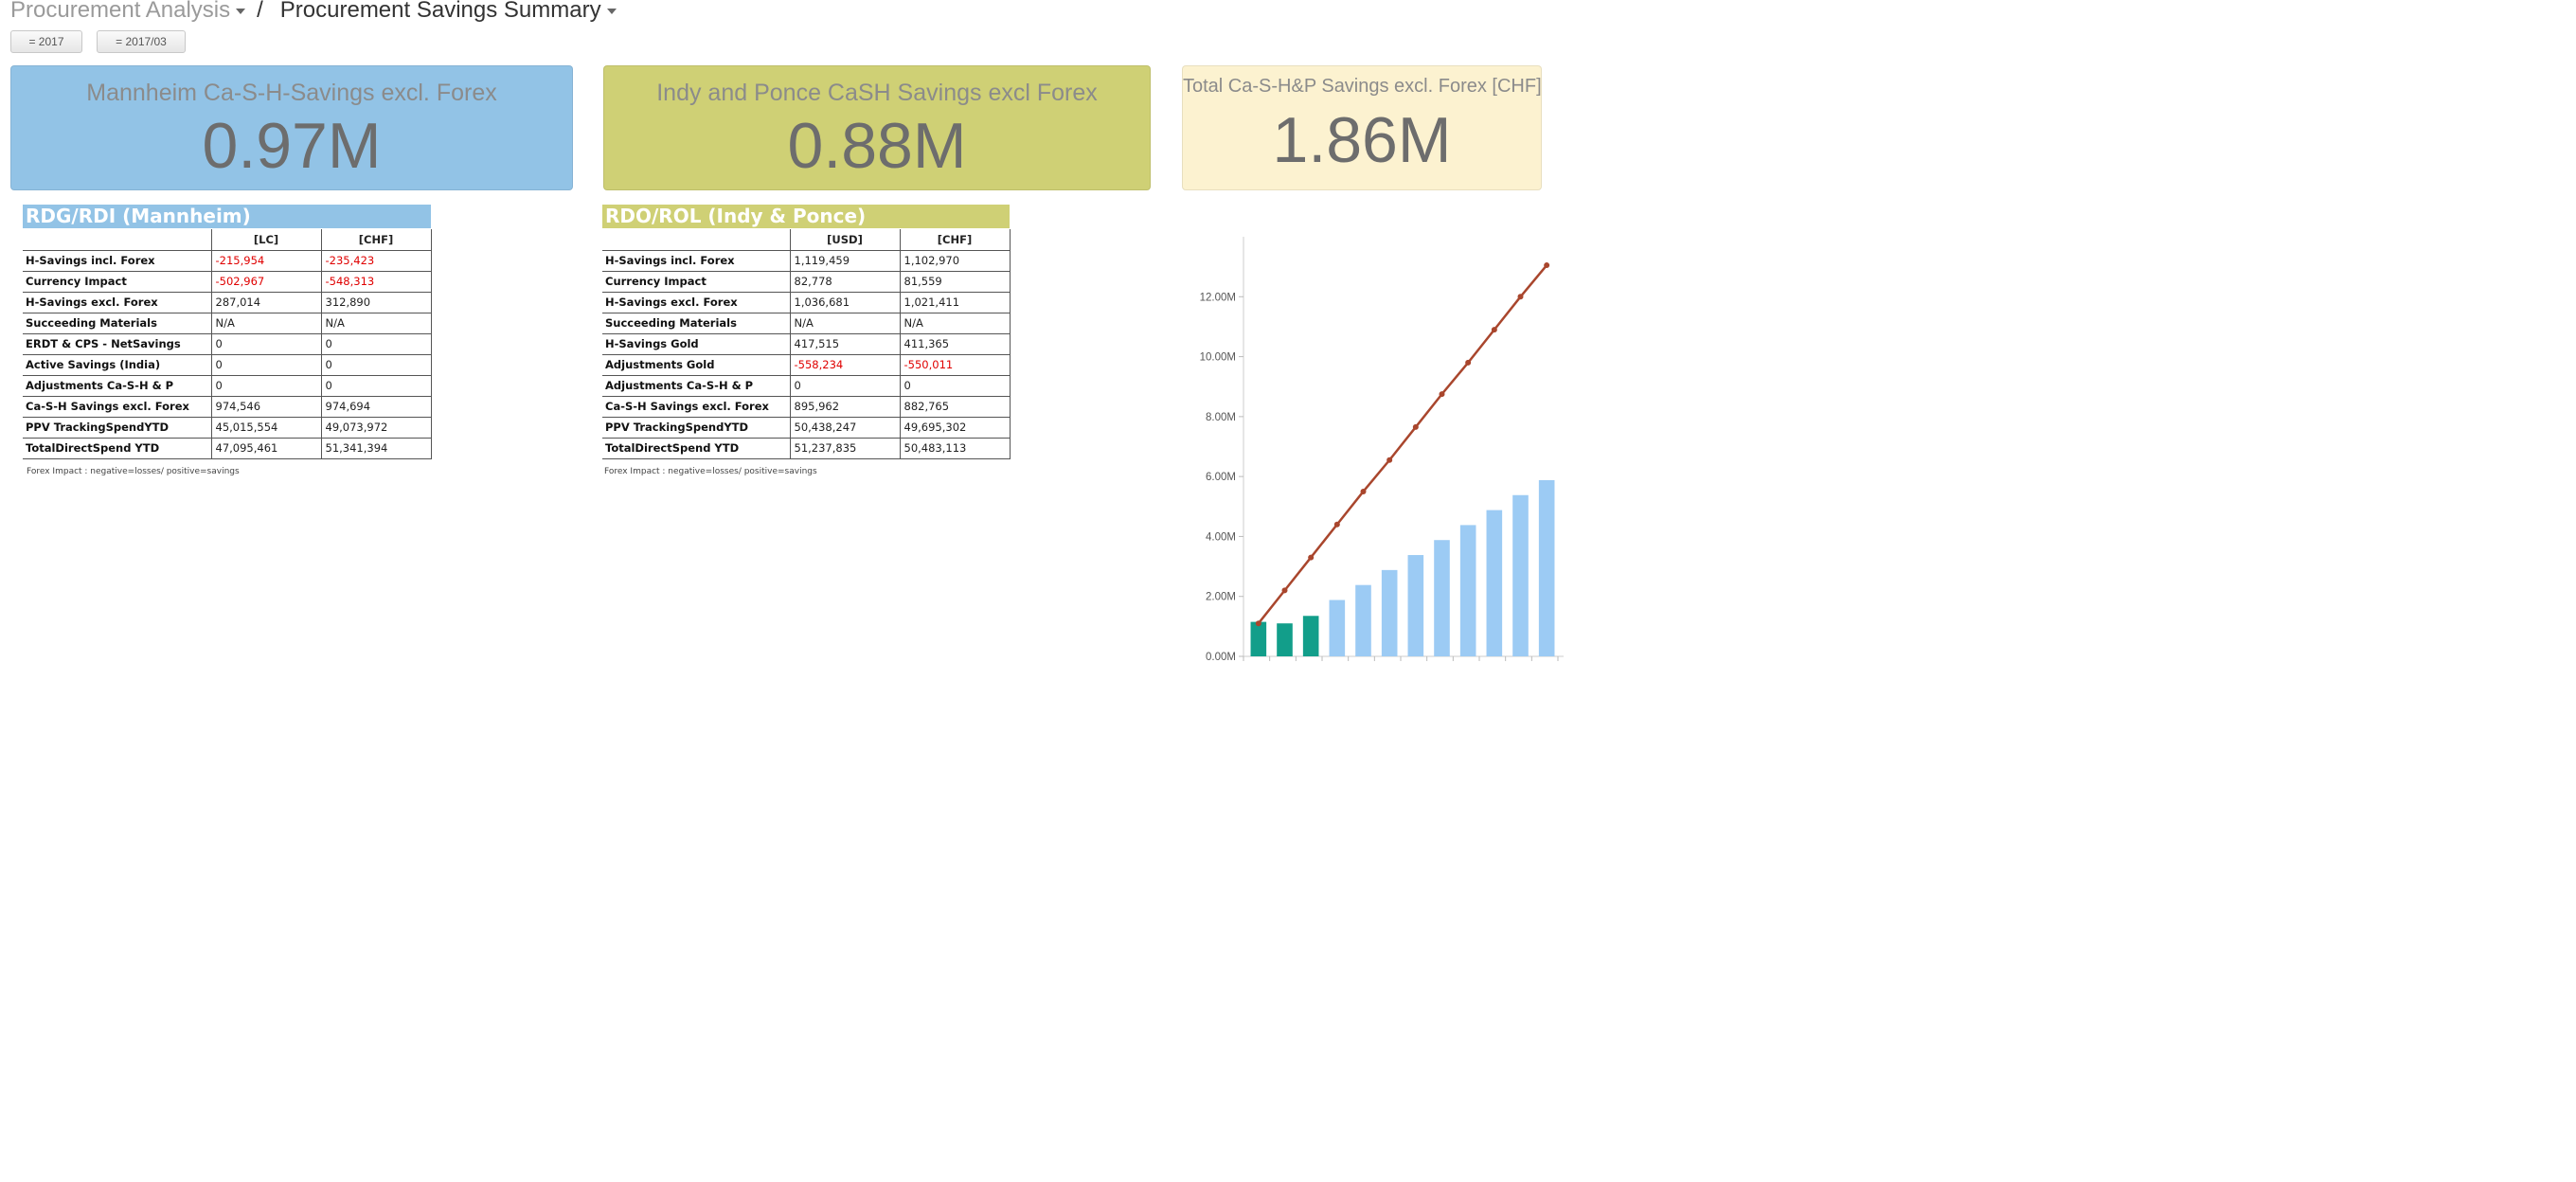 Image resolution: width=2576 pixels, height=1182 pixels. Describe the element at coordinates (117, 427) in the screenshot. I see `row-label: PPV TrackingSpendYTD` at that location.